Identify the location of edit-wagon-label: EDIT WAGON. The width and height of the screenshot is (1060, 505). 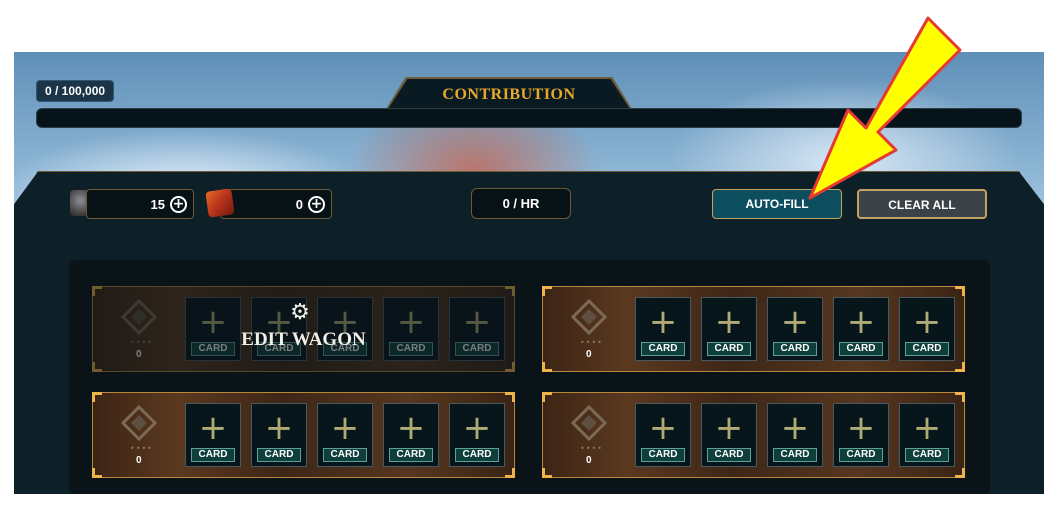
(303, 339).